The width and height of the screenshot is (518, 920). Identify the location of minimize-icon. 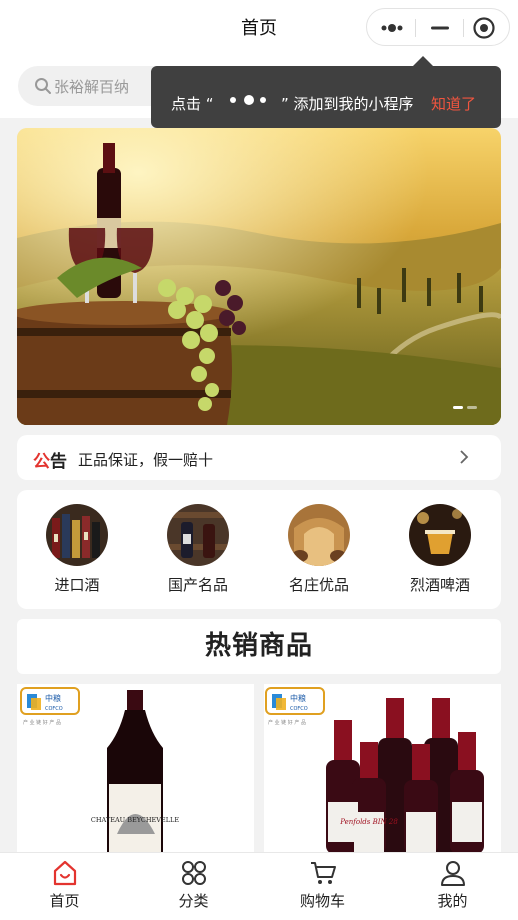
(440, 28).